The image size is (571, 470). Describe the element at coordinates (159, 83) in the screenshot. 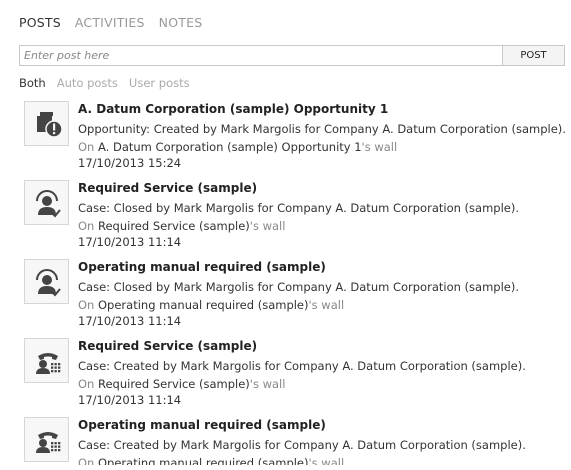

I see `filter-user-posts: User posts` at that location.